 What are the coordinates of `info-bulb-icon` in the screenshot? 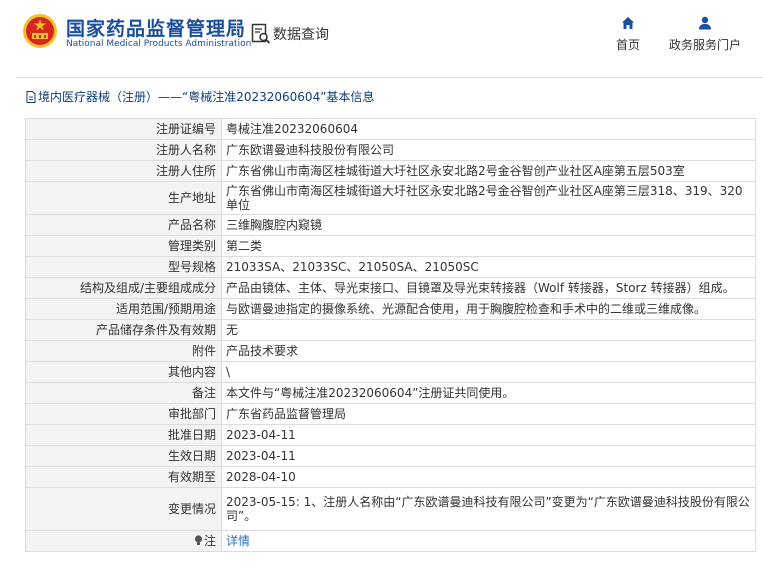 It's located at (198, 540).